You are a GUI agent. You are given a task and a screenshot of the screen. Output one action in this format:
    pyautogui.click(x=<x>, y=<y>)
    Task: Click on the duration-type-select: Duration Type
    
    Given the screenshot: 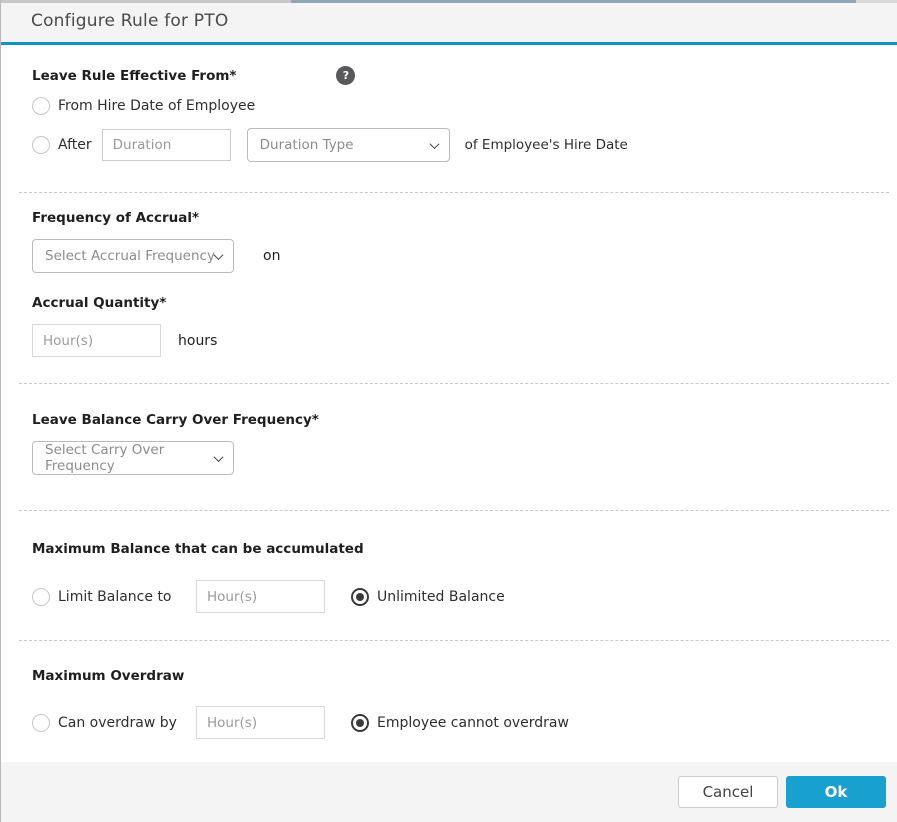 What is the action you would take?
    pyautogui.click(x=348, y=145)
    